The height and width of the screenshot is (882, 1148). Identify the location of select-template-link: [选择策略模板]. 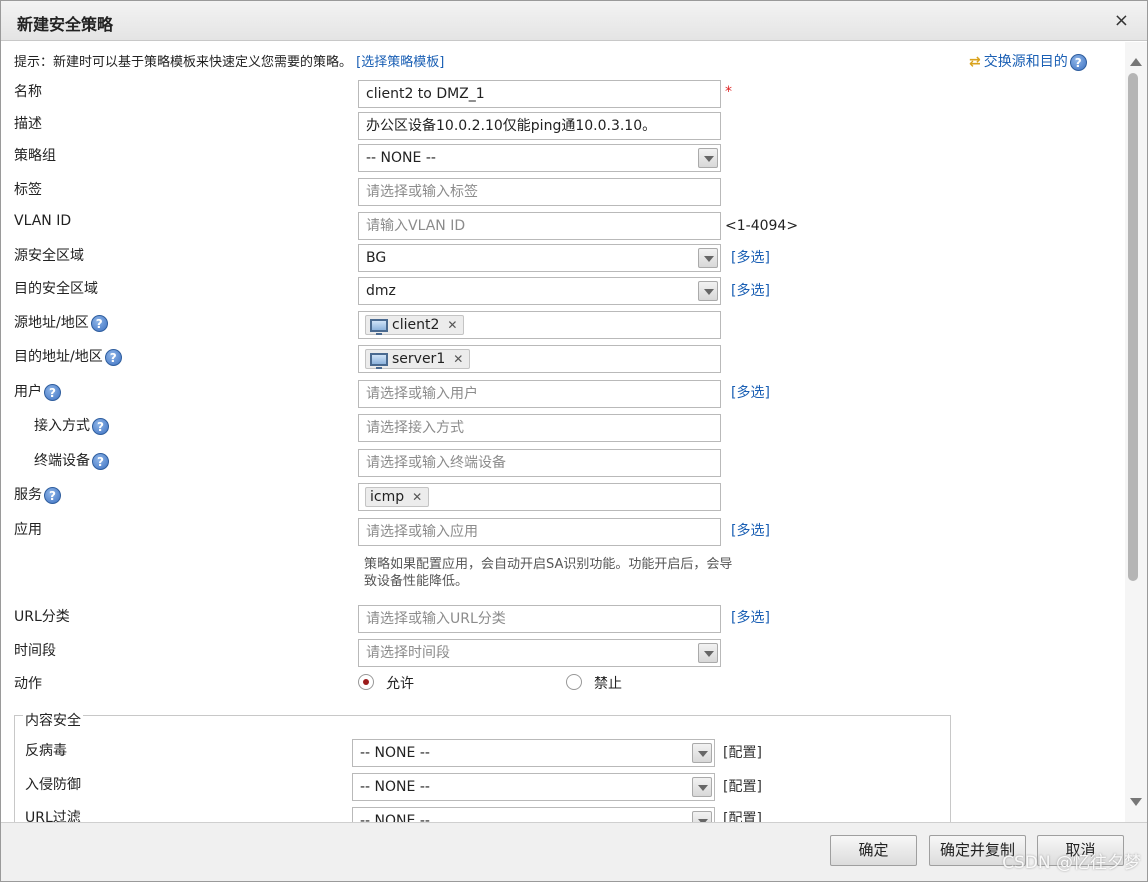
(400, 62).